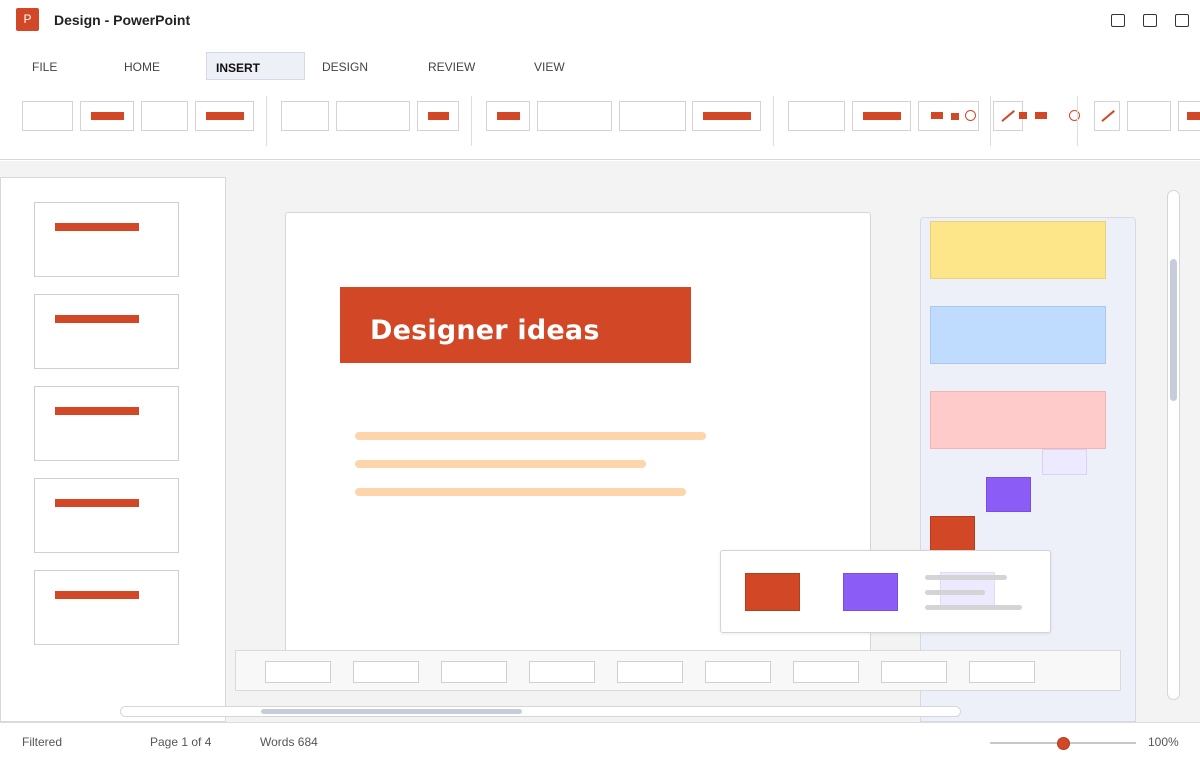 The image size is (1200, 760). What do you see at coordinates (1173, 330) in the screenshot?
I see `vertical-scroll-thumb` at bounding box center [1173, 330].